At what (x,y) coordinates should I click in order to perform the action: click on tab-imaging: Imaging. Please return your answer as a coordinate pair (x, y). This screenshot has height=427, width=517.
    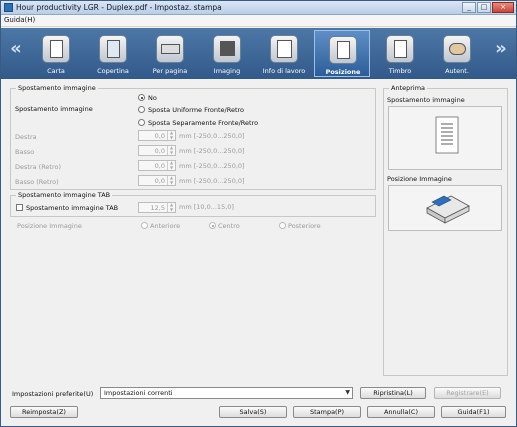
    Looking at the image, I should click on (227, 53).